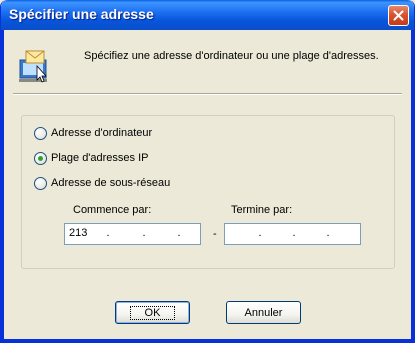 The width and height of the screenshot is (415, 343). What do you see at coordinates (207, 340) in the screenshot?
I see `window-frame-bottom` at bounding box center [207, 340].